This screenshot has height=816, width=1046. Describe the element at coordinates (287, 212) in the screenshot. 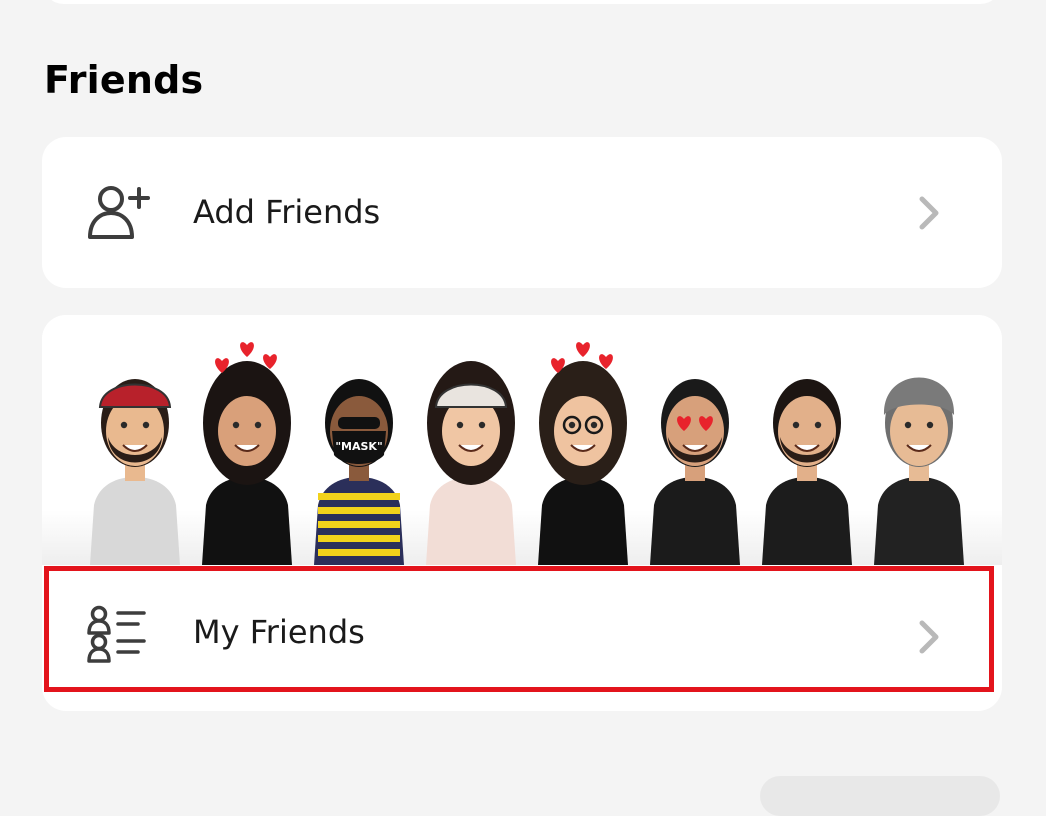

I see `add-friends-label: Add Friends` at that location.